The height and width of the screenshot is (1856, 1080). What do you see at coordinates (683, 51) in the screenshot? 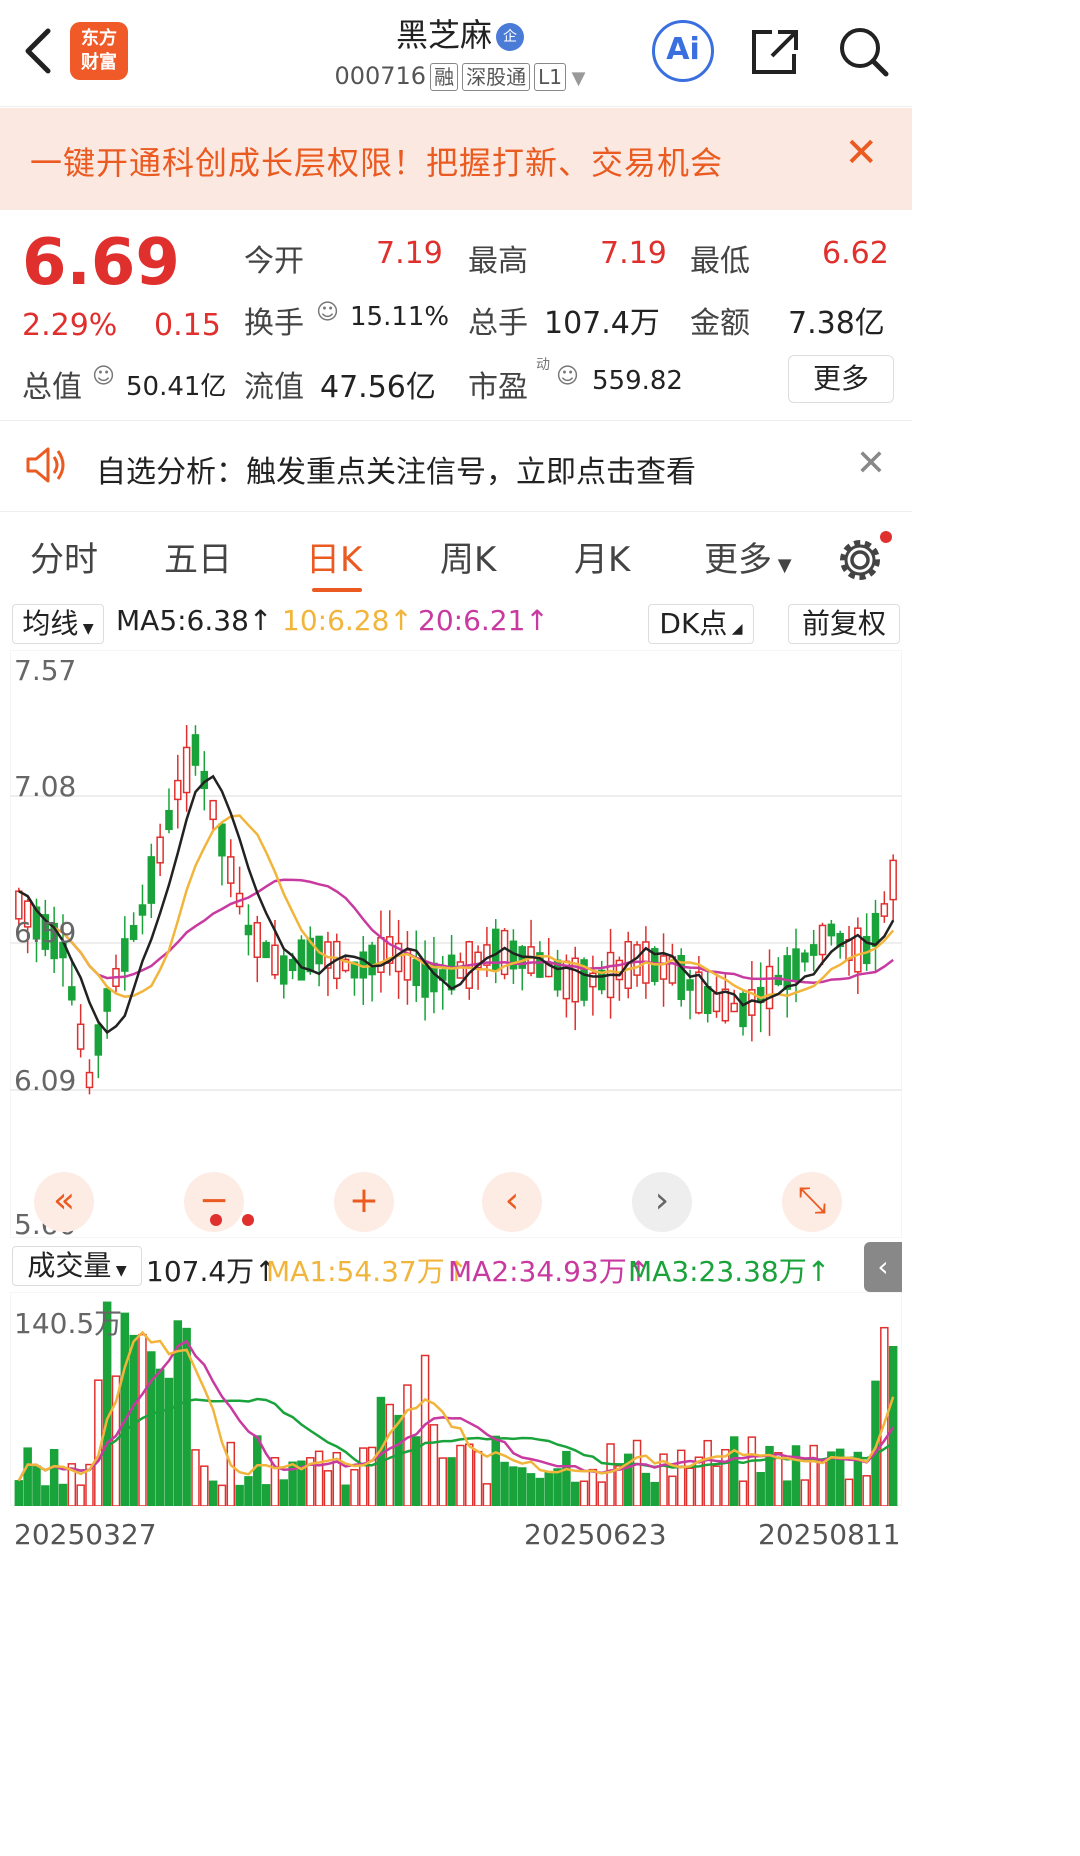
I see `ai-button: Ai` at bounding box center [683, 51].